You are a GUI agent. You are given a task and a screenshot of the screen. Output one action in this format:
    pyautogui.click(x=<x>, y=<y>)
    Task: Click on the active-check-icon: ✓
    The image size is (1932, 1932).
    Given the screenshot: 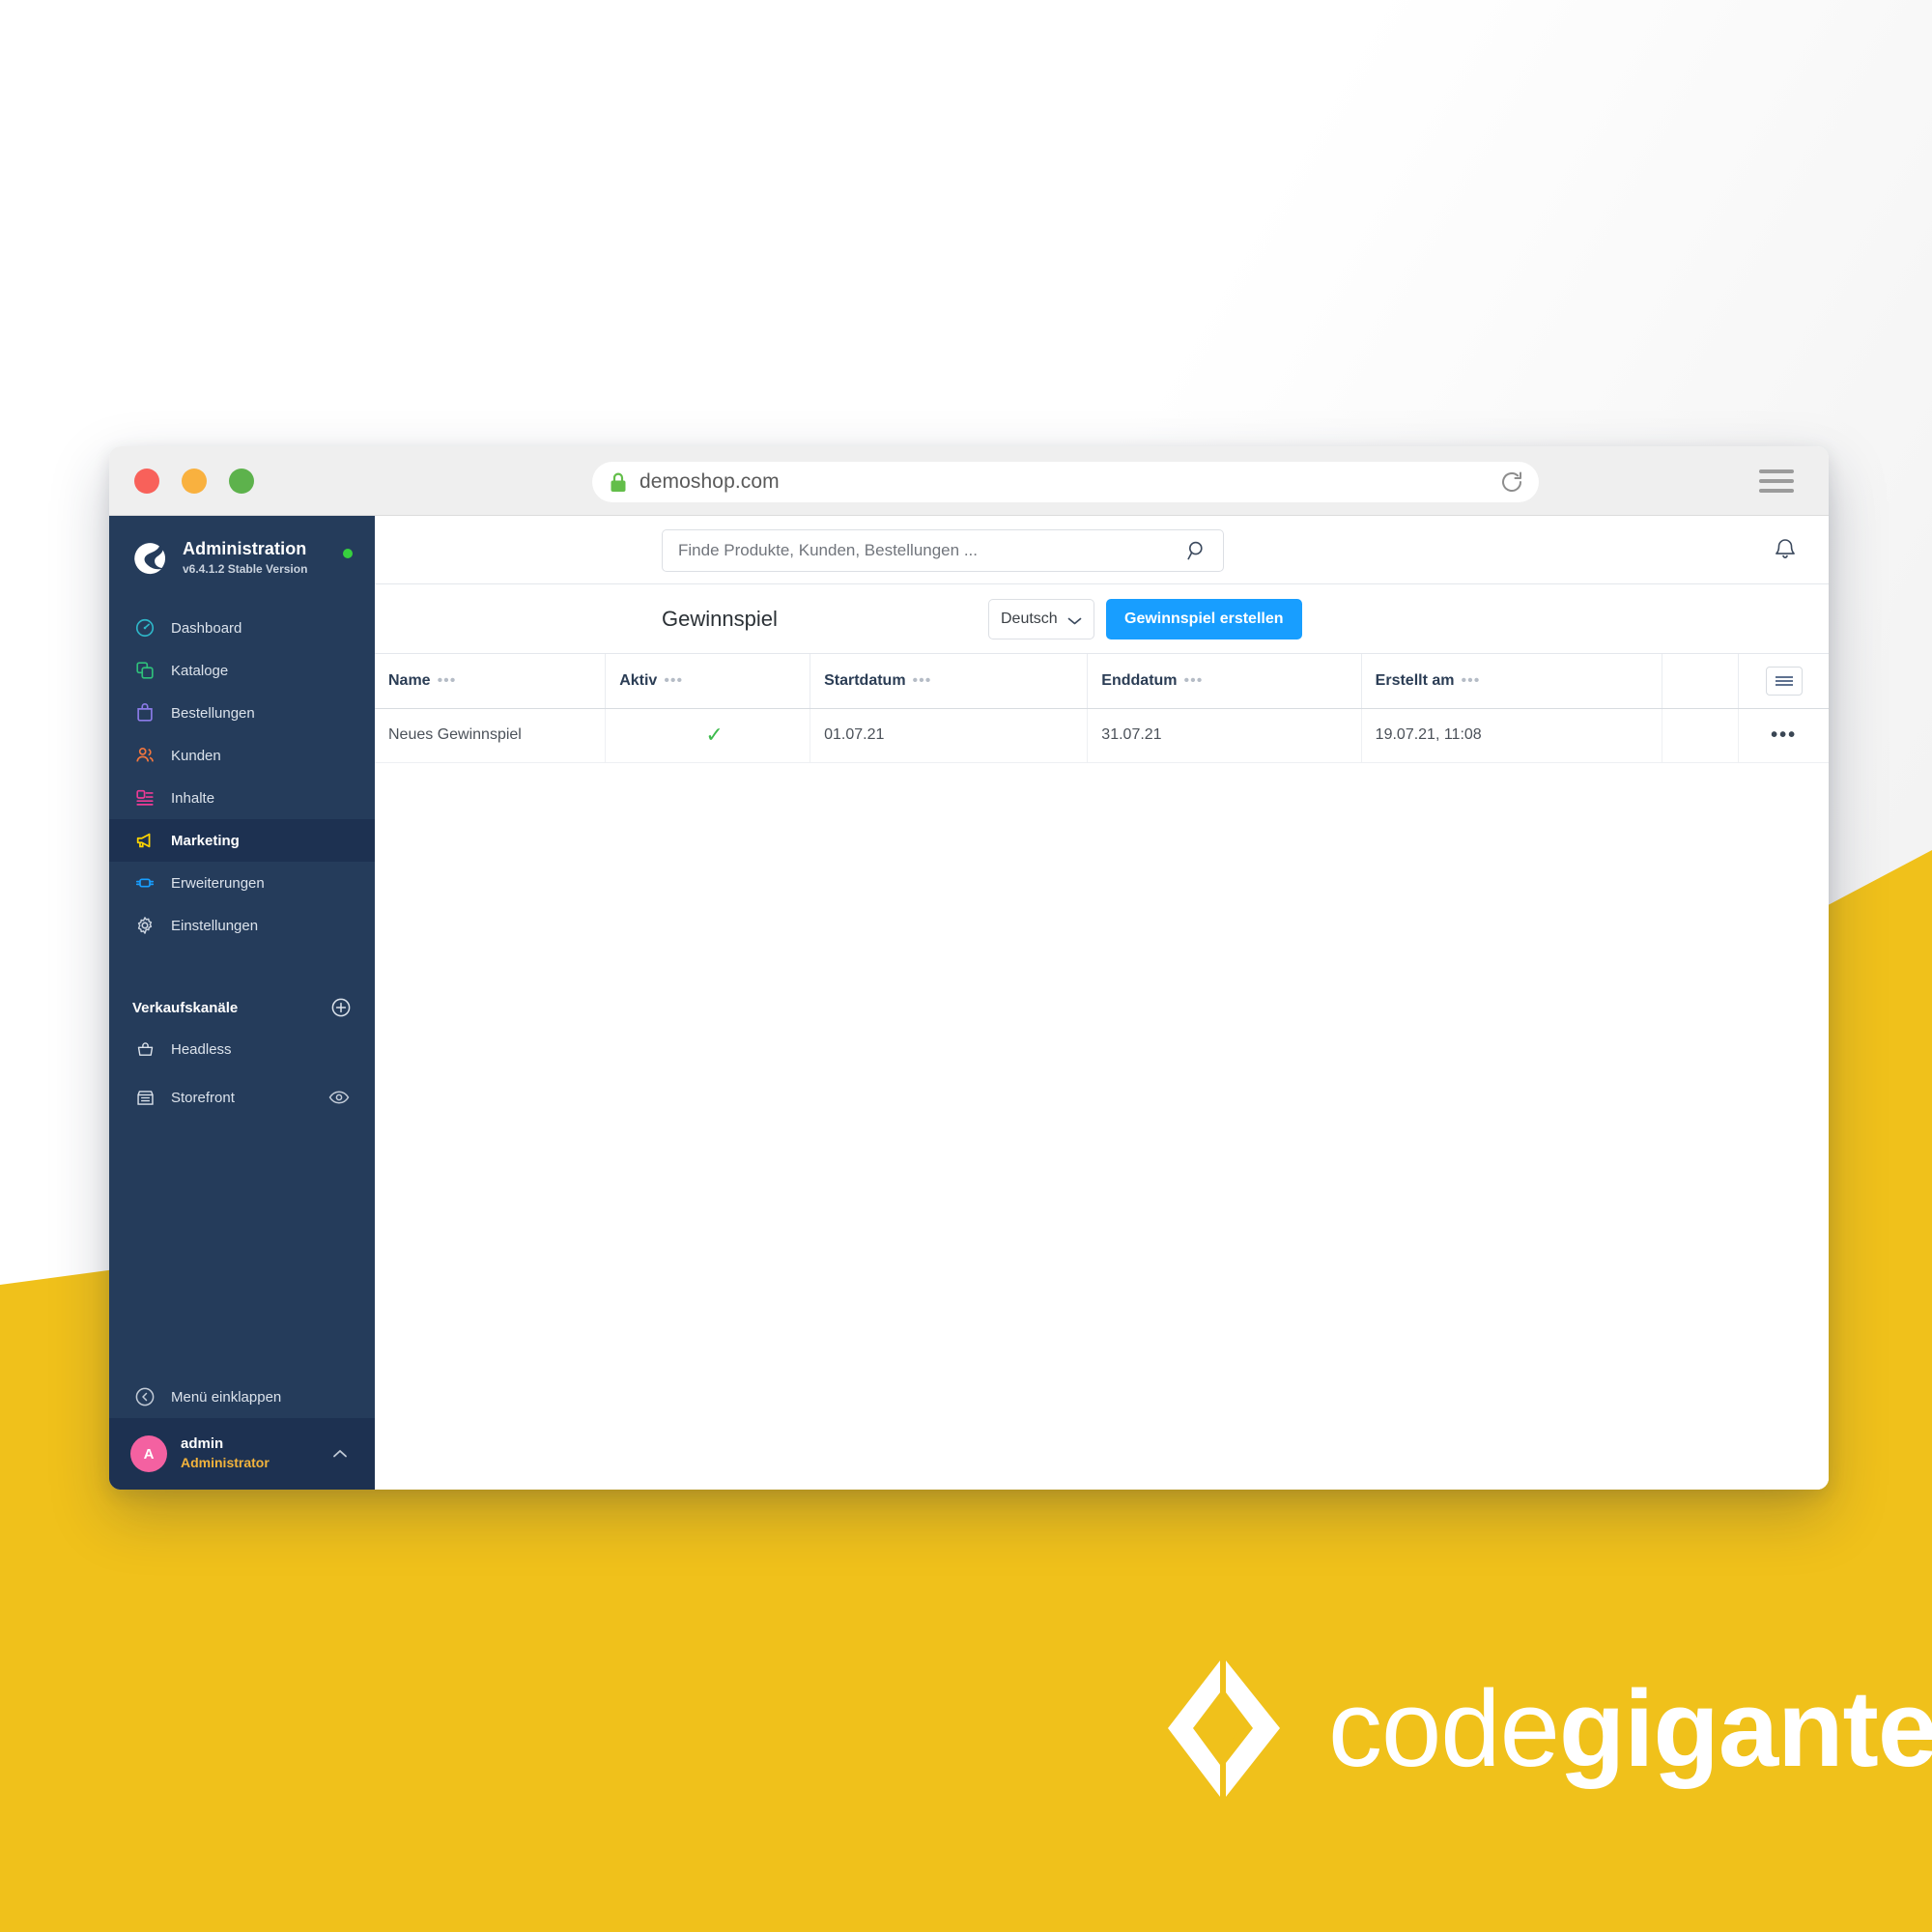 What is the action you would take?
    pyautogui.click(x=714, y=735)
    